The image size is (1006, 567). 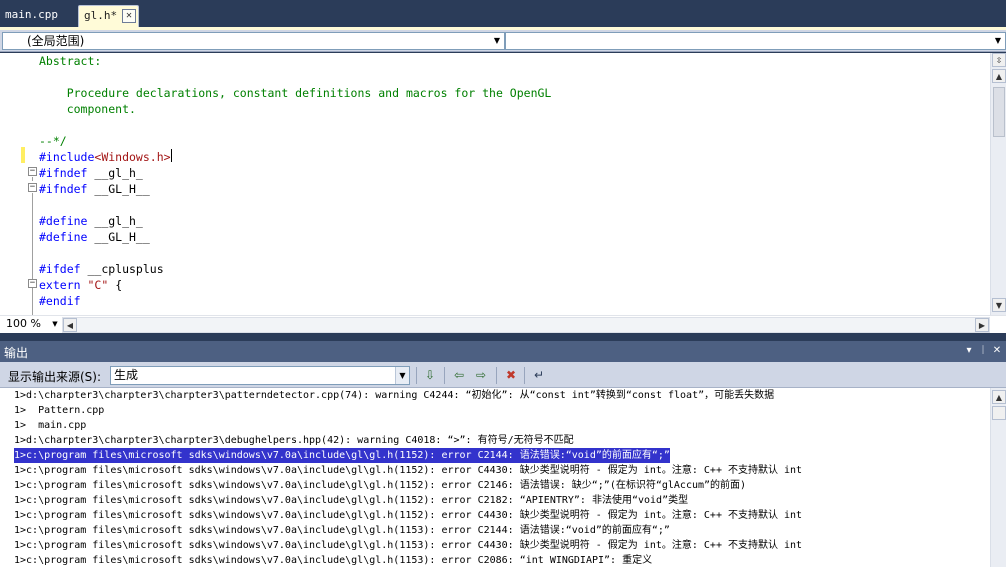 I want to click on scroll-left-icon: ◀, so click(x=70, y=325).